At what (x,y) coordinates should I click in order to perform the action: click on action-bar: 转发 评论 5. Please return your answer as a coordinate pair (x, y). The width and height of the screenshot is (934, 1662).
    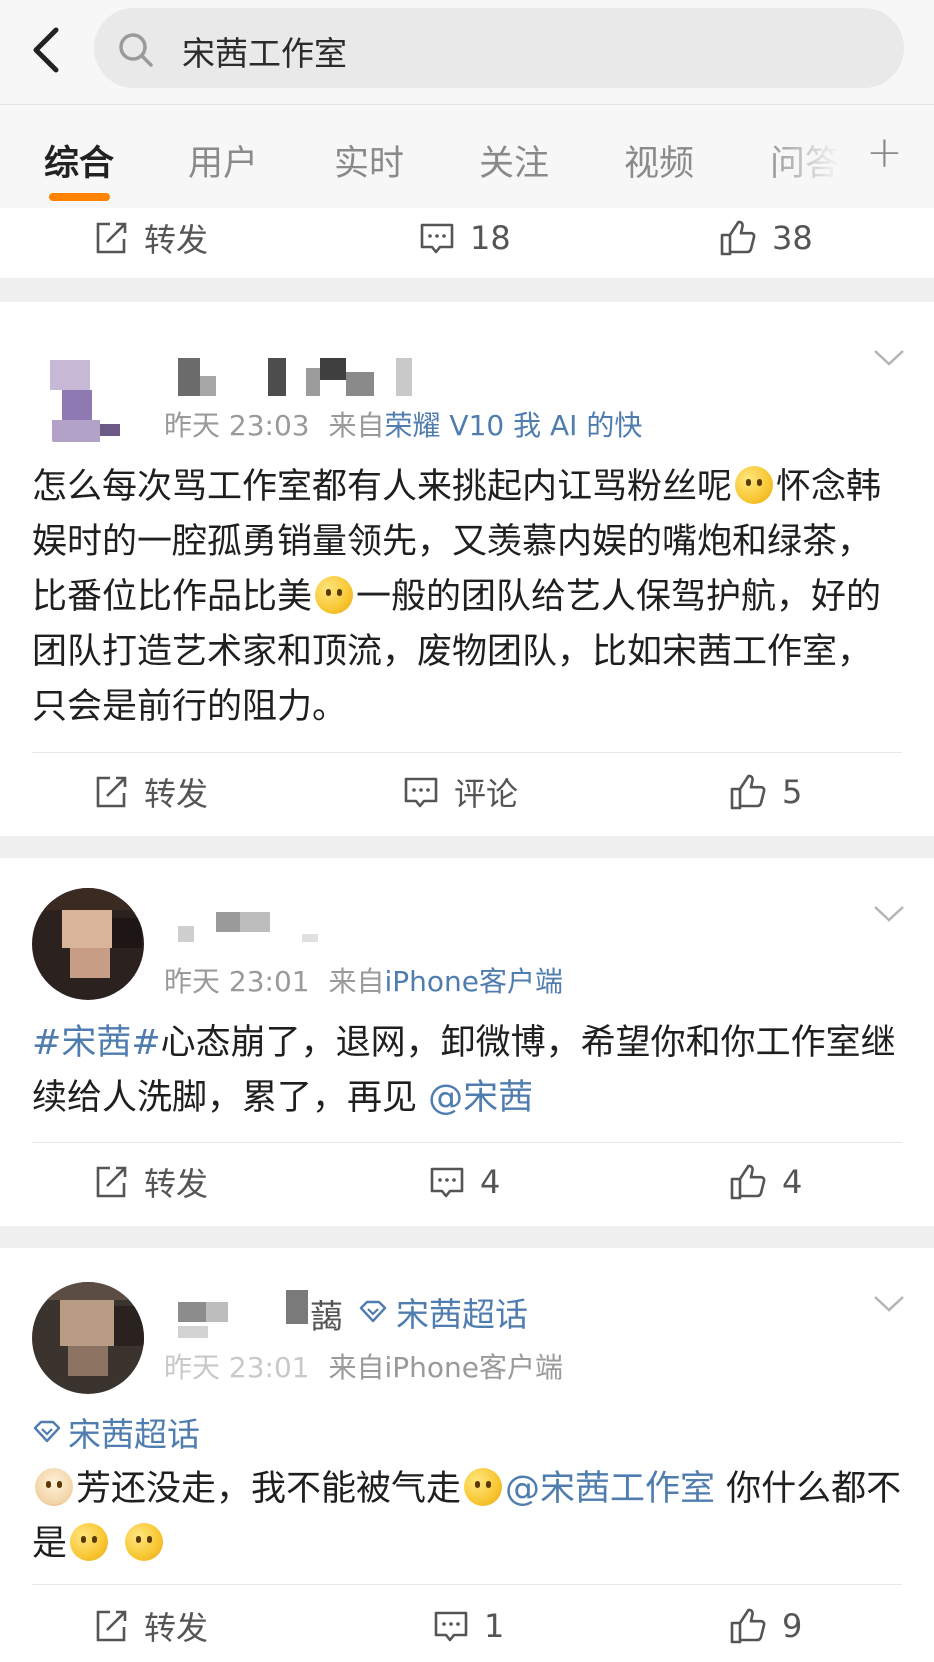
    Looking at the image, I should click on (467, 792).